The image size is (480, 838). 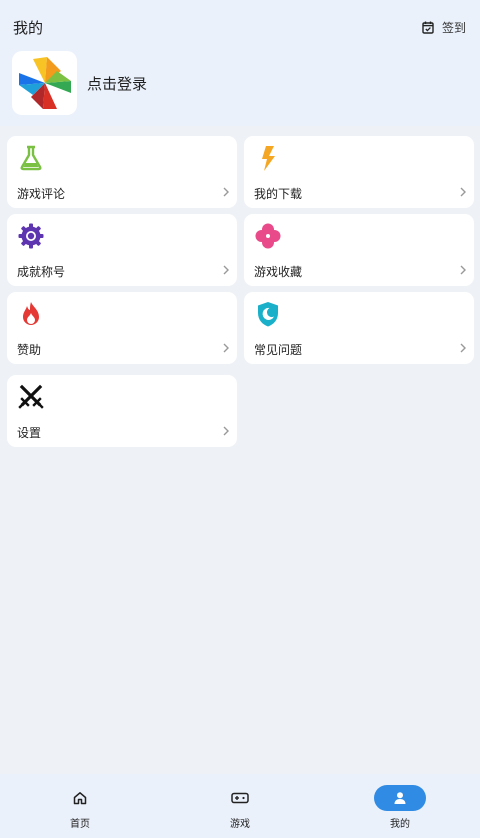 What do you see at coordinates (428, 27) in the screenshot?
I see `calendar-check-icon` at bounding box center [428, 27].